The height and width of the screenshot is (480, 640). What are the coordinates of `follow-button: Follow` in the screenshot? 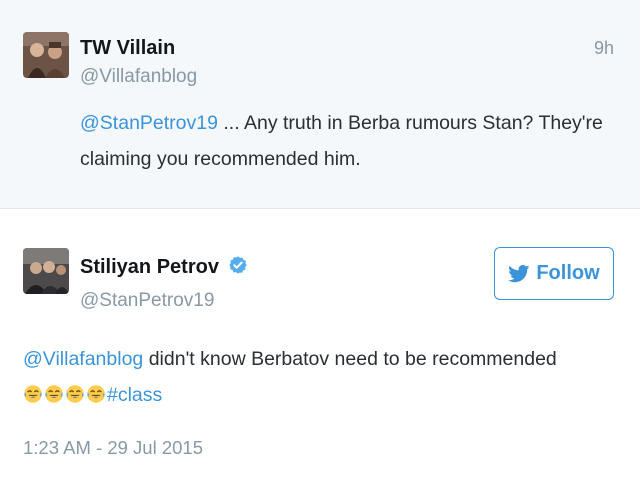 It's located at (554, 273).